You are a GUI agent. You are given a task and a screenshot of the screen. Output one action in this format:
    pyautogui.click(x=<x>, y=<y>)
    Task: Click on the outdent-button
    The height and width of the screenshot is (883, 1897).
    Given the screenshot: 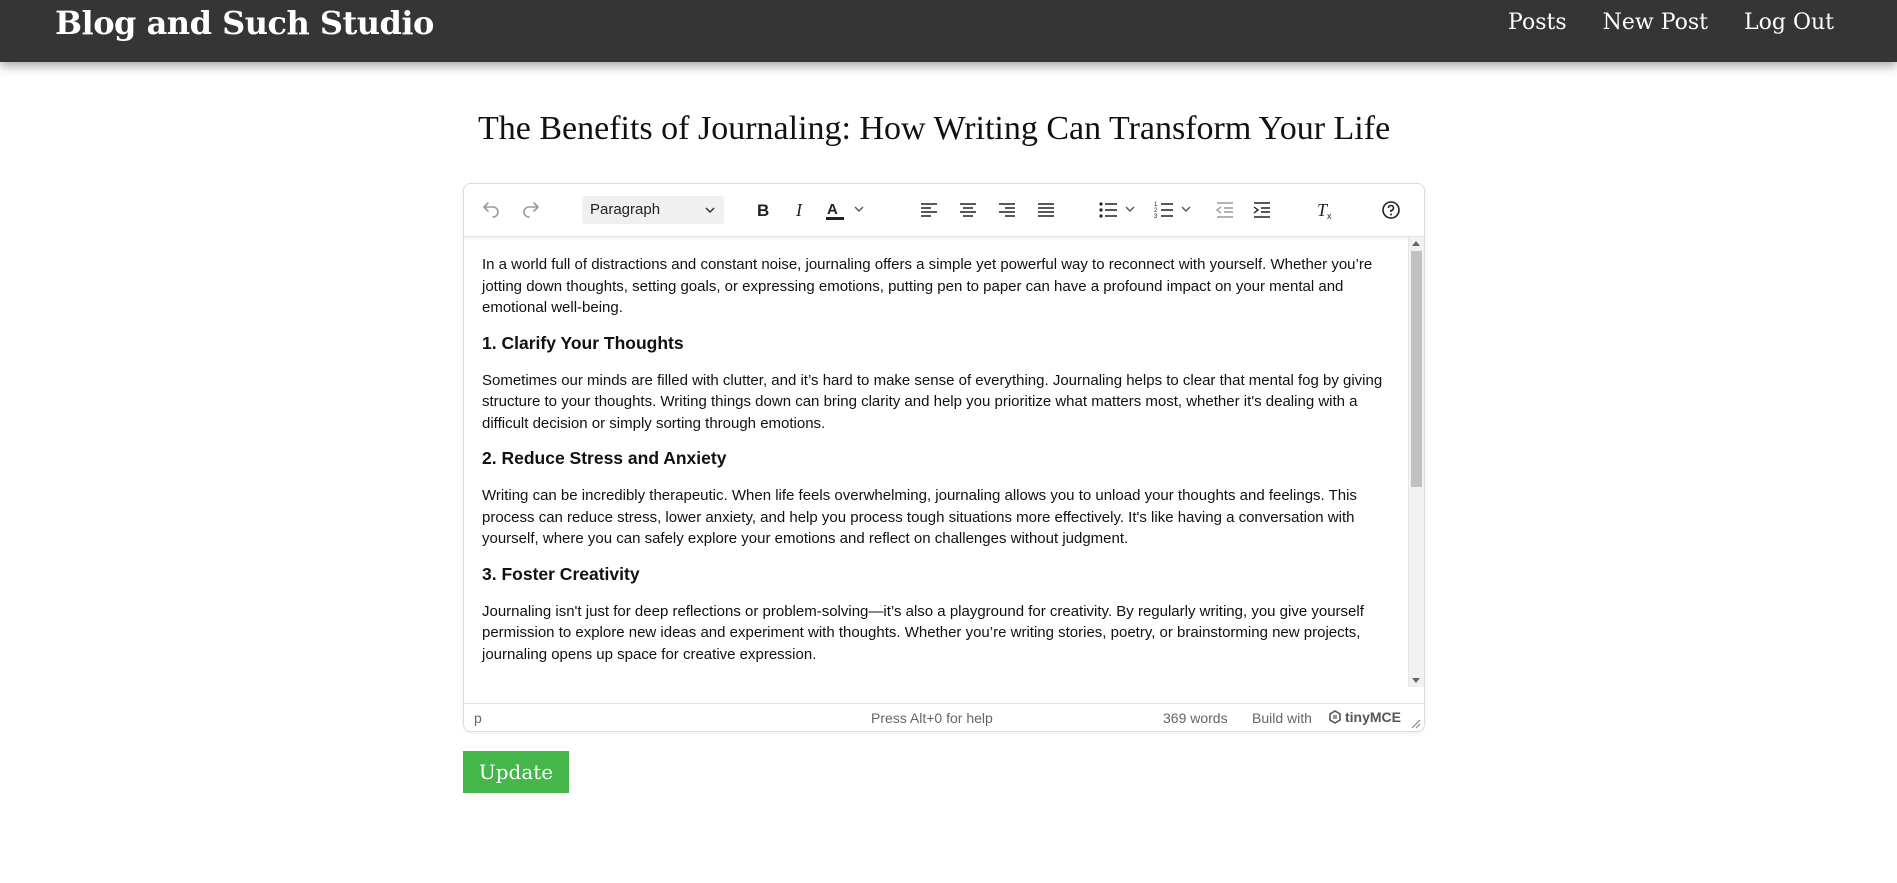 What is the action you would take?
    pyautogui.click(x=1225, y=210)
    